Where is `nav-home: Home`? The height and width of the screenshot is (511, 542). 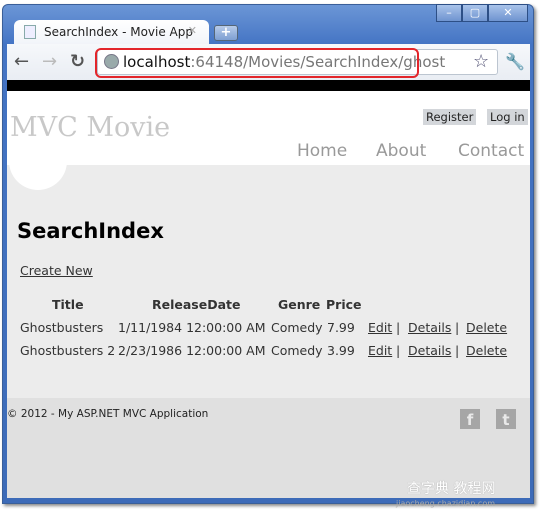 nav-home: Home is located at coordinates (322, 151).